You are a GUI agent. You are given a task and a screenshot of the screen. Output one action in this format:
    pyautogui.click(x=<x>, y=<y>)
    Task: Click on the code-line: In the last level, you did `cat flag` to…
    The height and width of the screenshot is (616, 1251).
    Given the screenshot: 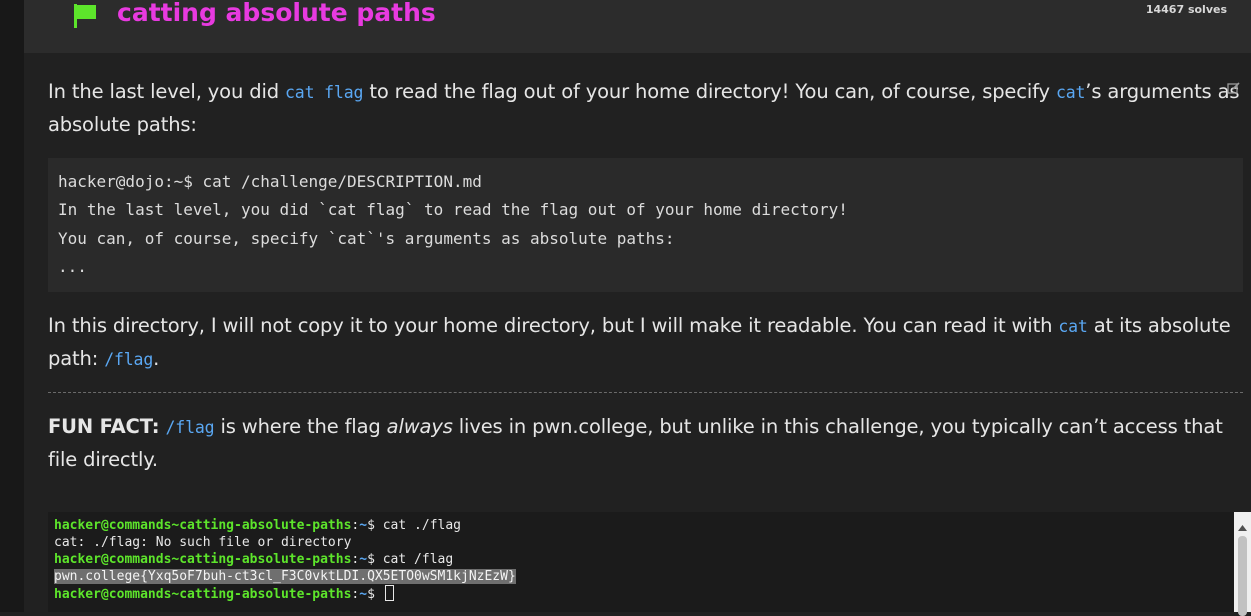 What is the action you would take?
    pyautogui.click(x=453, y=209)
    